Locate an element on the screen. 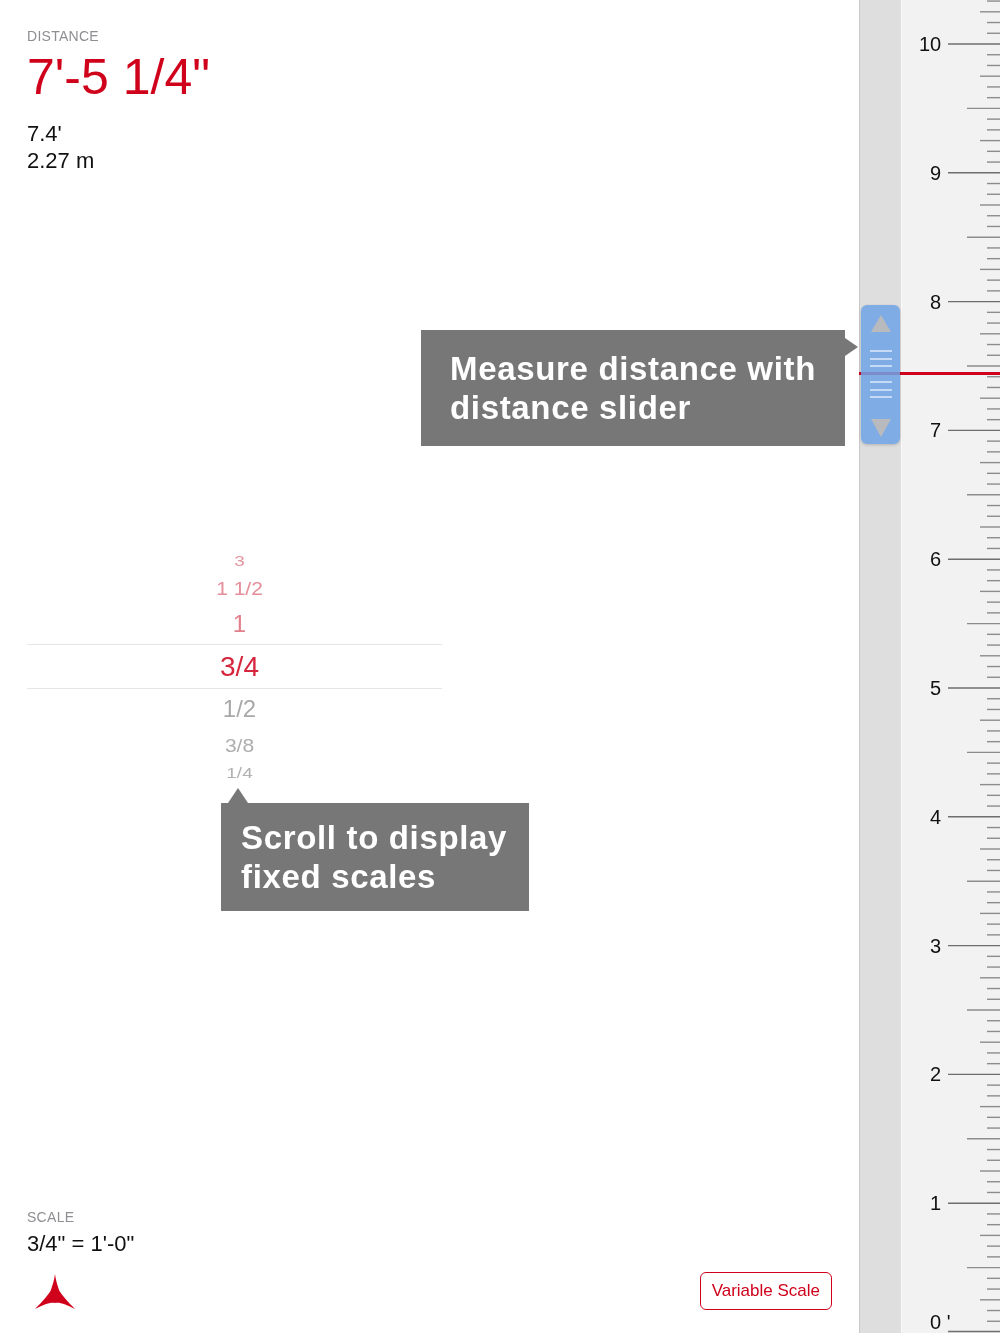  slider-handle is located at coordinates (880, 375).